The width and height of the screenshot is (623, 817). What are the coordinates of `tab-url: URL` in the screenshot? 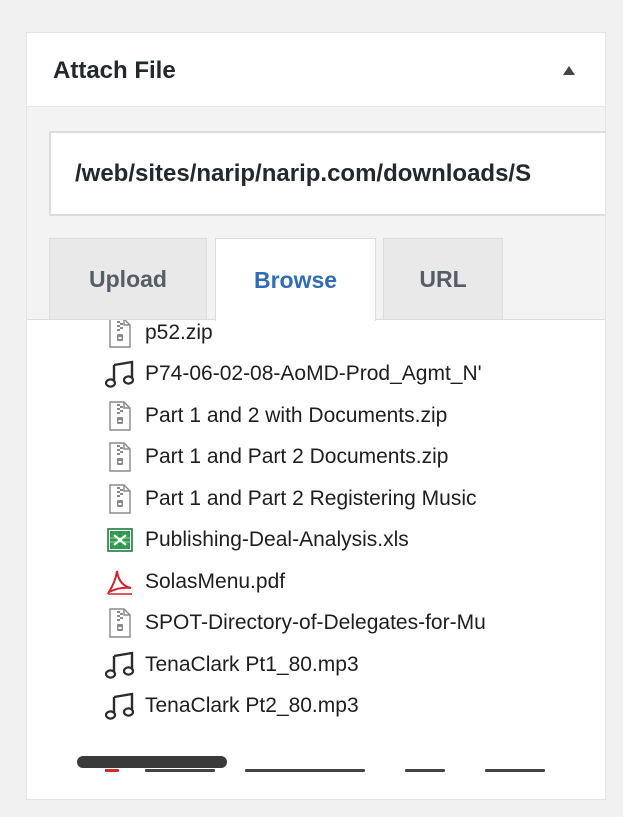 It's located at (443, 278).